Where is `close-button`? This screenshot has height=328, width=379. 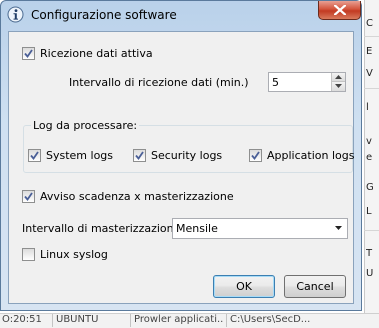
close-button is located at coordinates (339, 10).